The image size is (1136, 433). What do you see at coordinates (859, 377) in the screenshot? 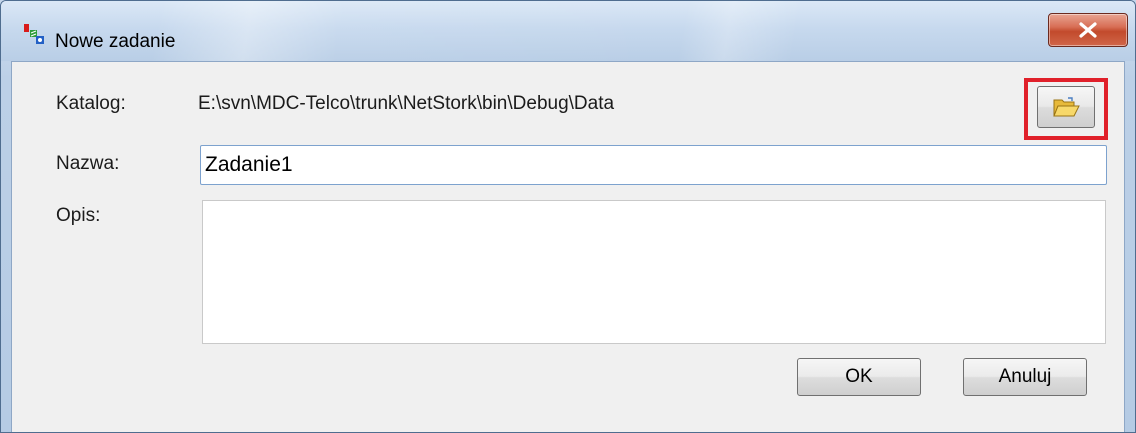
I see `ok-button: OK` at bounding box center [859, 377].